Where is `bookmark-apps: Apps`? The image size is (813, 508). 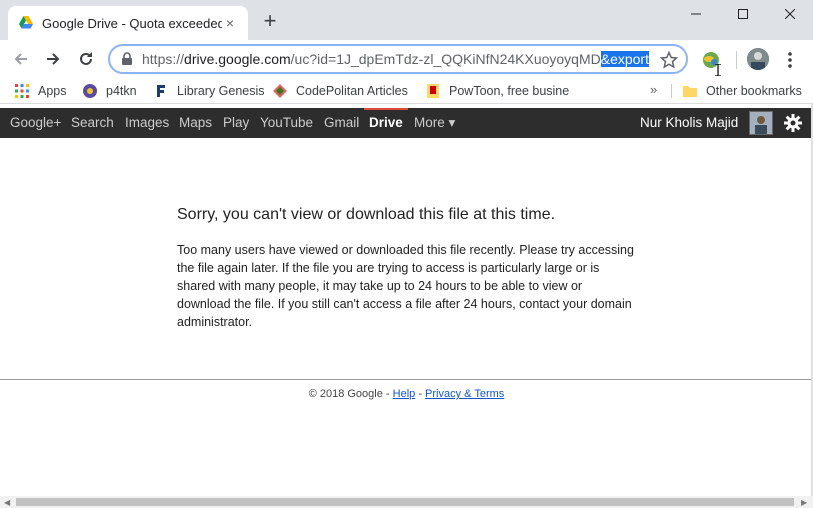 bookmark-apps: Apps is located at coordinates (40, 91).